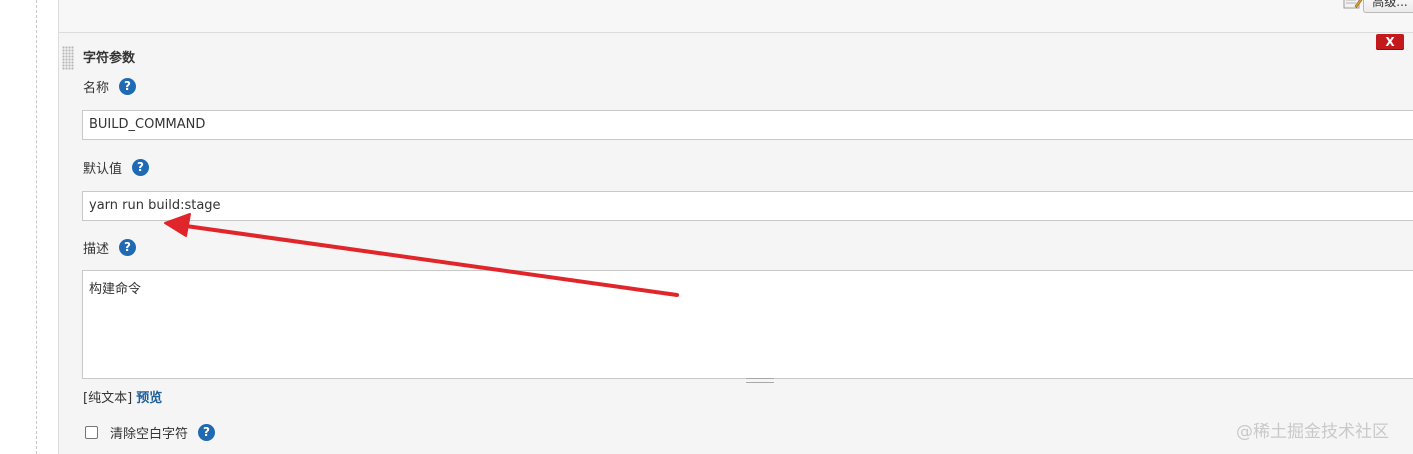 The height and width of the screenshot is (454, 1413). I want to click on name-input: BUILD_COMMAND, so click(747, 125).